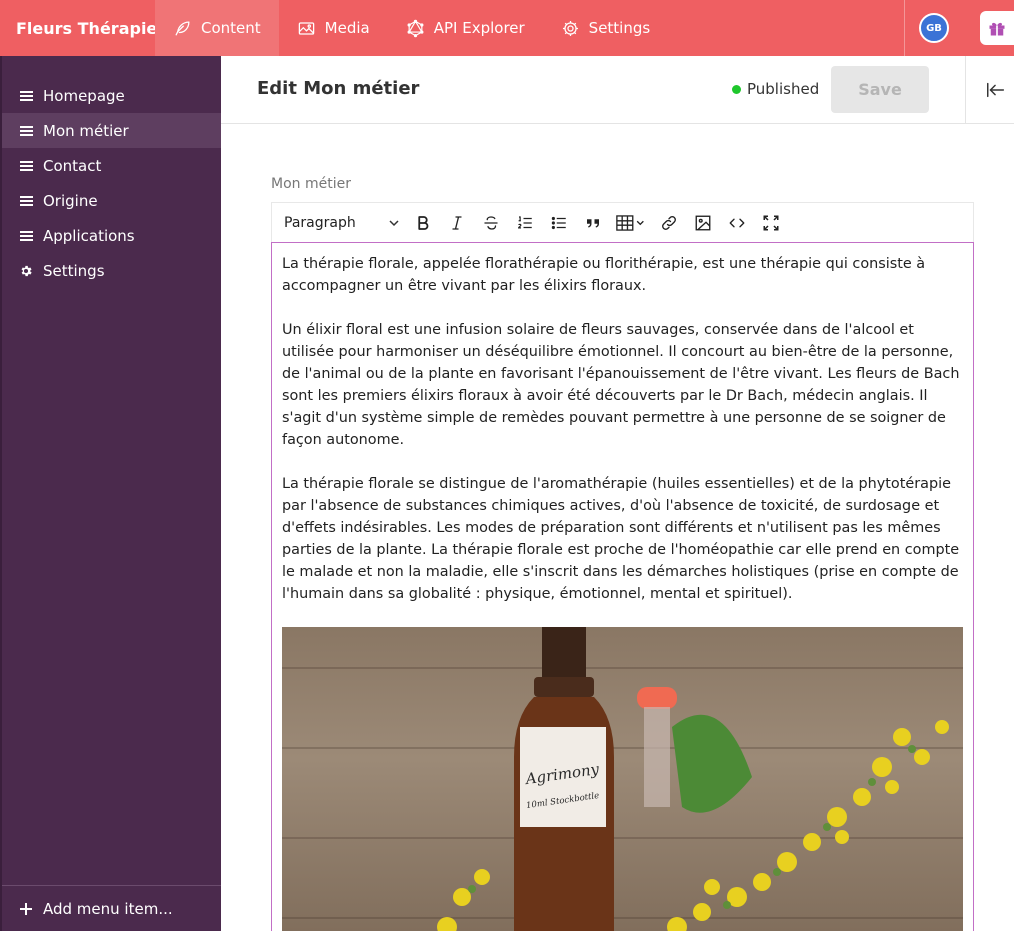 The image size is (1014, 931). Describe the element at coordinates (617, 90) in the screenshot. I see `edit-header: Edit Mon métier Published Save` at that location.